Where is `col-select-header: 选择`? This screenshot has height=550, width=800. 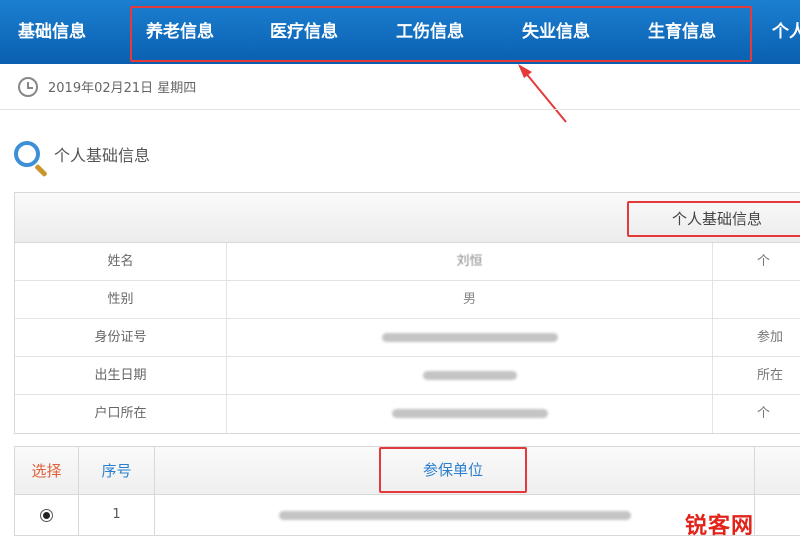
col-select-header: 选择 is located at coordinates (47, 470).